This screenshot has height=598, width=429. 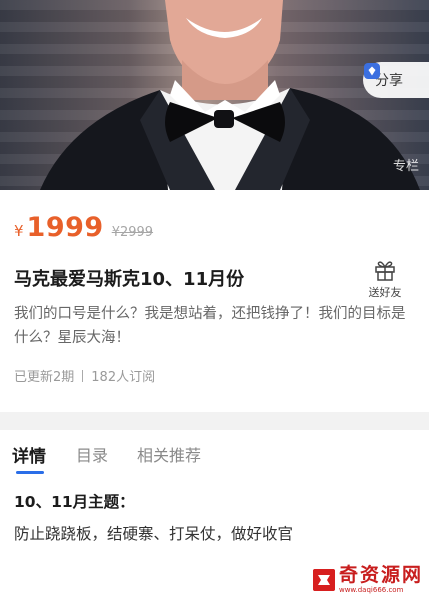 I want to click on active-tab-indicator, so click(x=30, y=472).